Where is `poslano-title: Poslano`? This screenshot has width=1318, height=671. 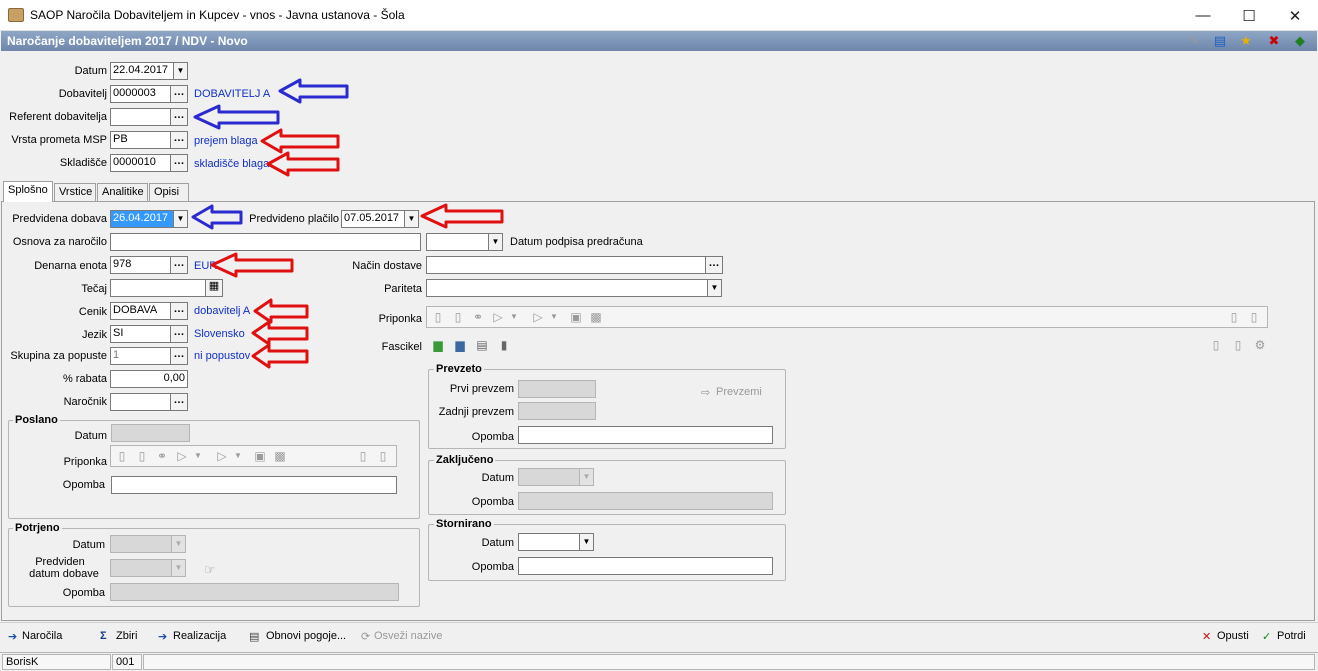 poslano-title: Poslano is located at coordinates (36, 420).